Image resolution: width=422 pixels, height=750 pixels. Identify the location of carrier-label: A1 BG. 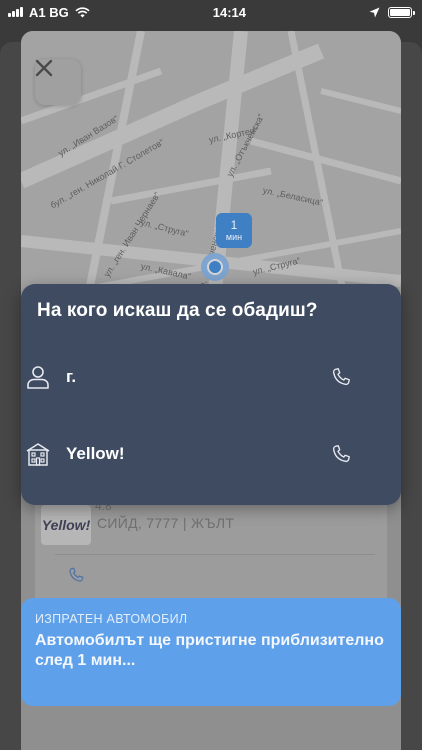
(49, 12).